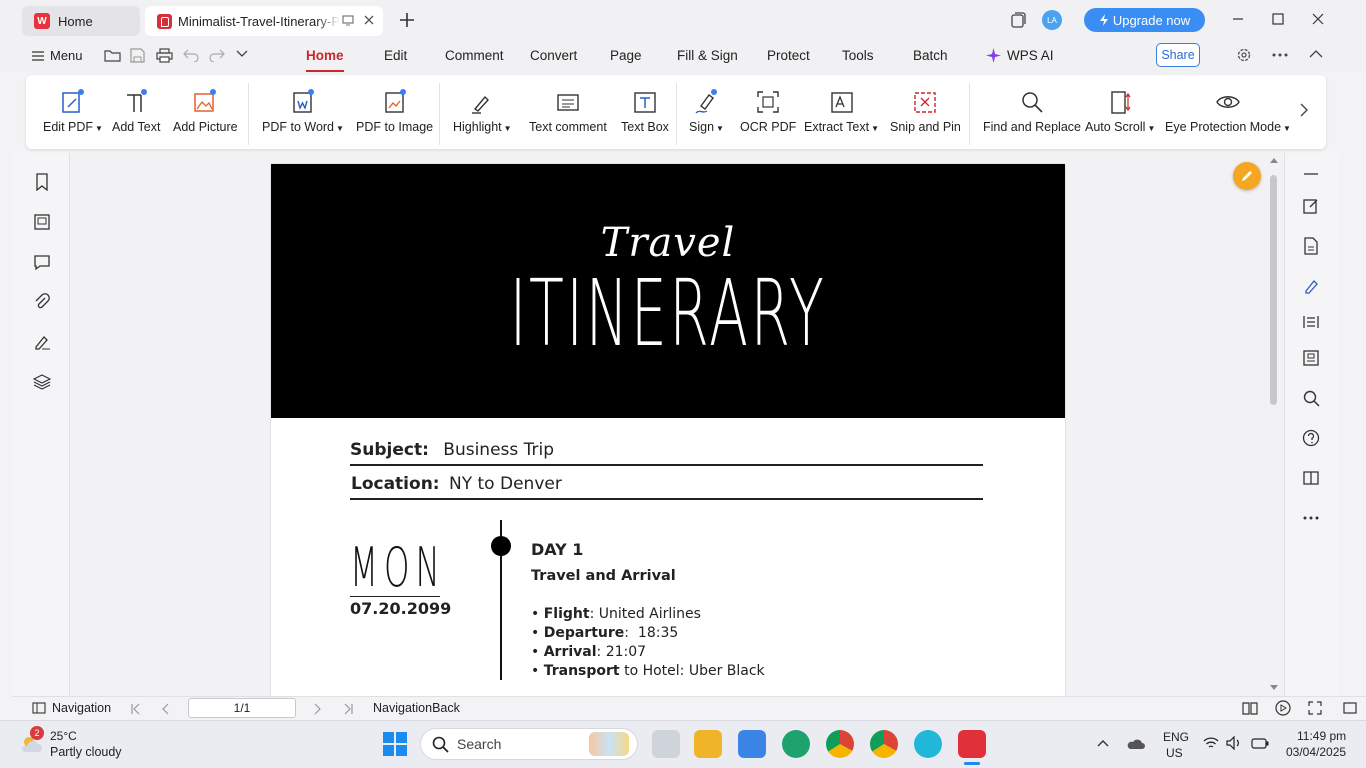  What do you see at coordinates (1032, 109) in the screenshot?
I see `find-replace-button: Find and Replace` at bounding box center [1032, 109].